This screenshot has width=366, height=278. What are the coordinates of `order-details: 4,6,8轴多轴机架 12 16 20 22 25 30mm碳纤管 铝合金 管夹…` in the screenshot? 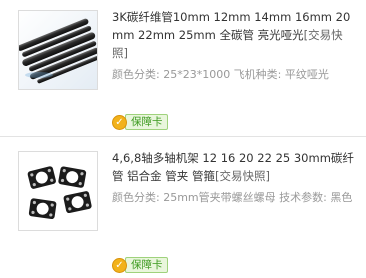 It's located at (235, 178).